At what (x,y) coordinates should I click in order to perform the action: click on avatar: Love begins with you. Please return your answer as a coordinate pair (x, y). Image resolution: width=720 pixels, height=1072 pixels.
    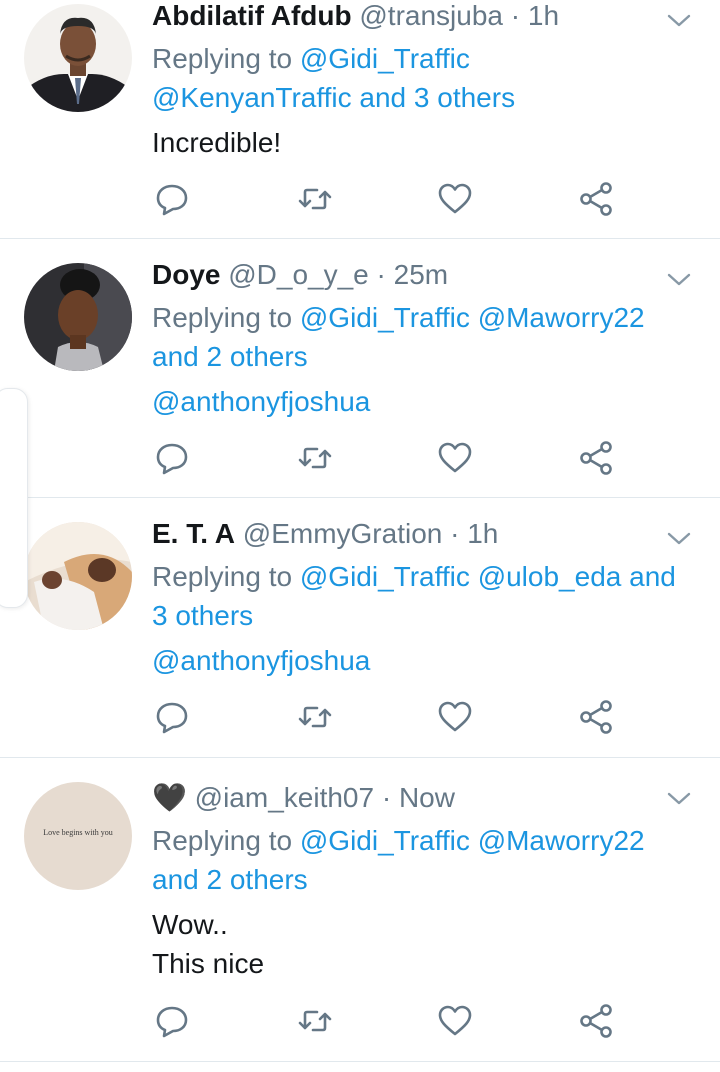
    Looking at the image, I should click on (78, 836).